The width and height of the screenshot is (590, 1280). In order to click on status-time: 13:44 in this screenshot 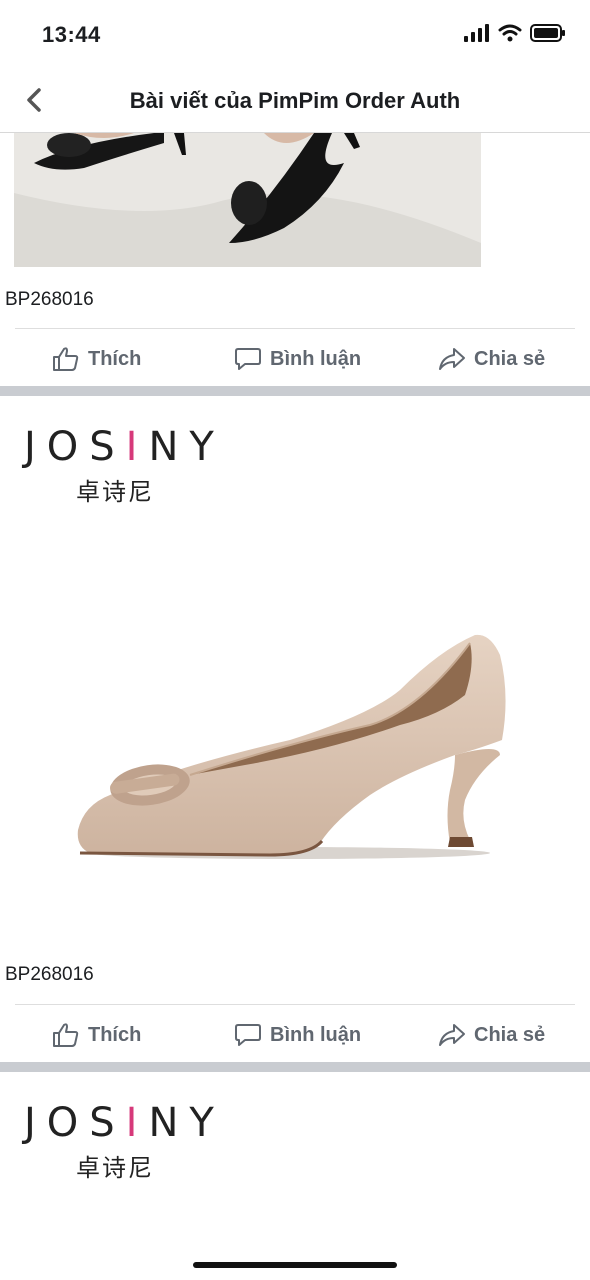, I will do `click(71, 34)`.